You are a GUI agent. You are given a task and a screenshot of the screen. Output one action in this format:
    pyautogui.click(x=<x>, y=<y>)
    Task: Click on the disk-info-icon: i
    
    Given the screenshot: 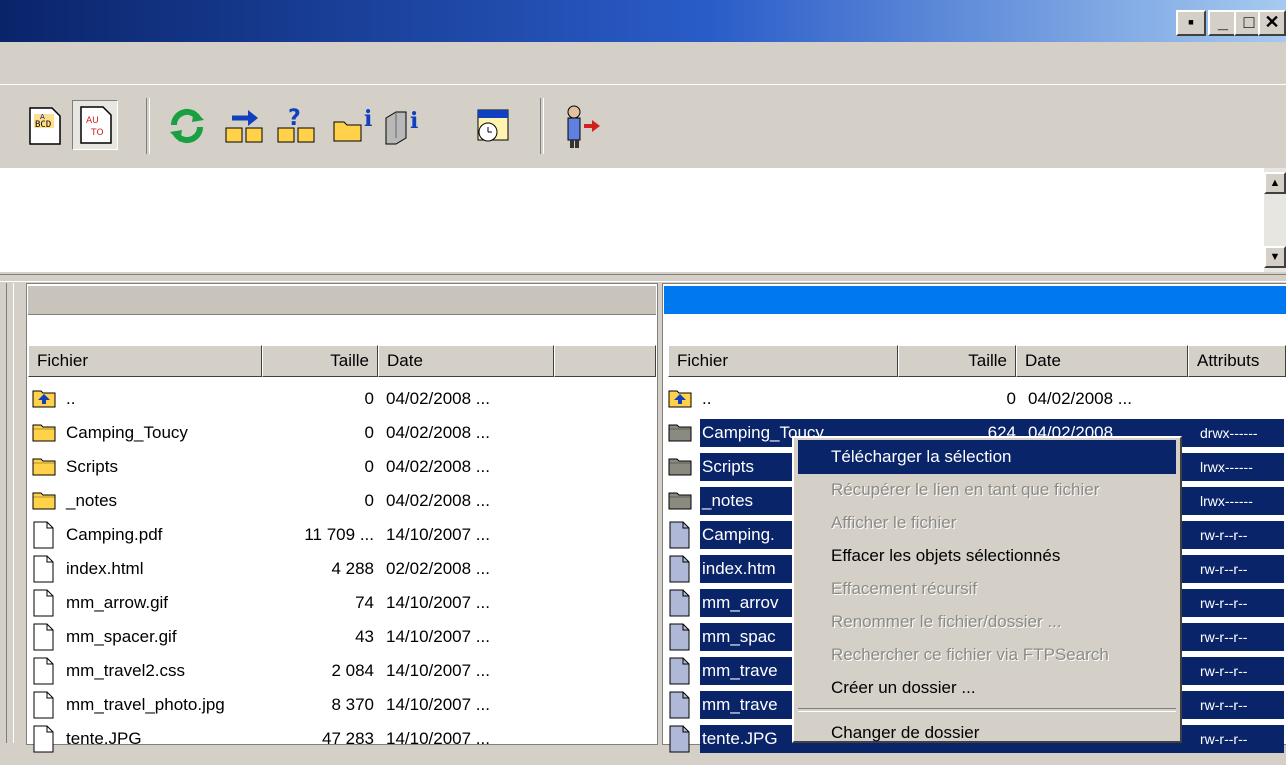 What is the action you would take?
    pyautogui.click(x=403, y=125)
    